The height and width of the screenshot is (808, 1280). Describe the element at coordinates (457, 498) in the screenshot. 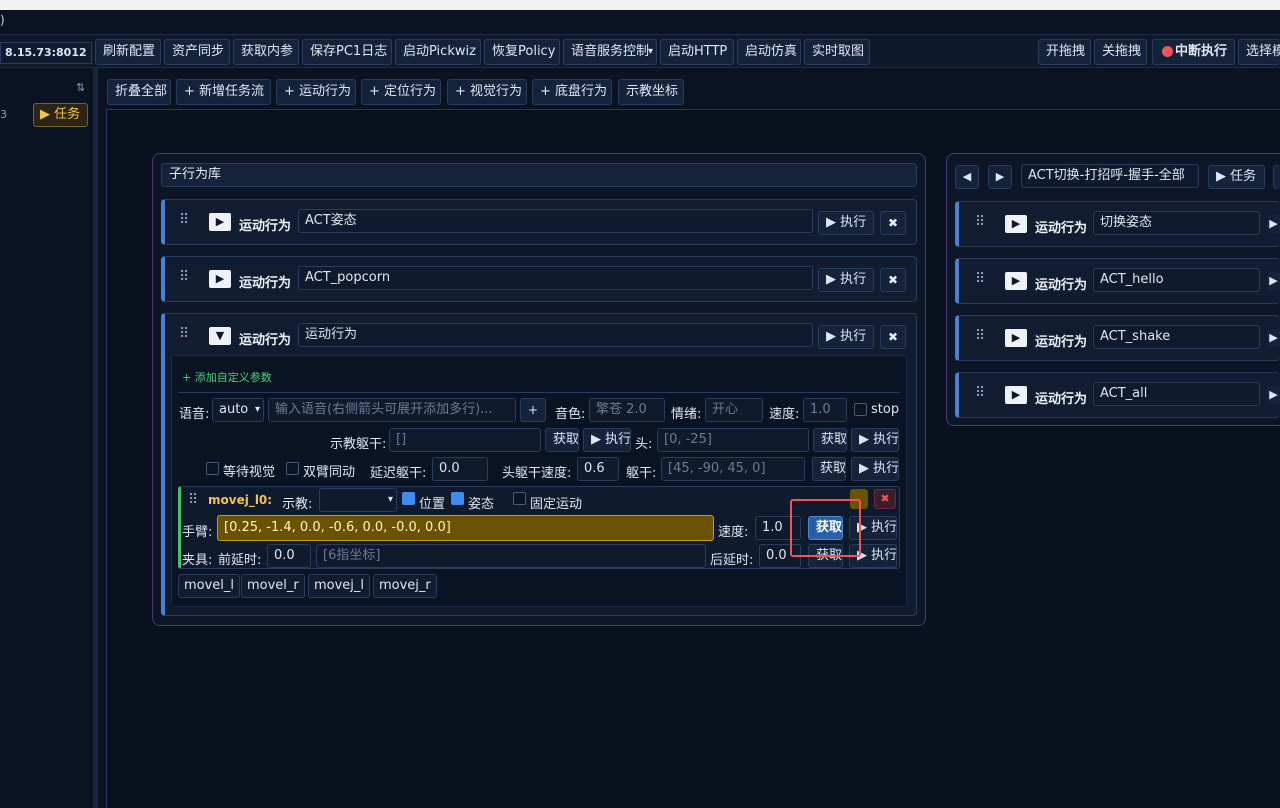

I see `pose-checkbox` at that location.